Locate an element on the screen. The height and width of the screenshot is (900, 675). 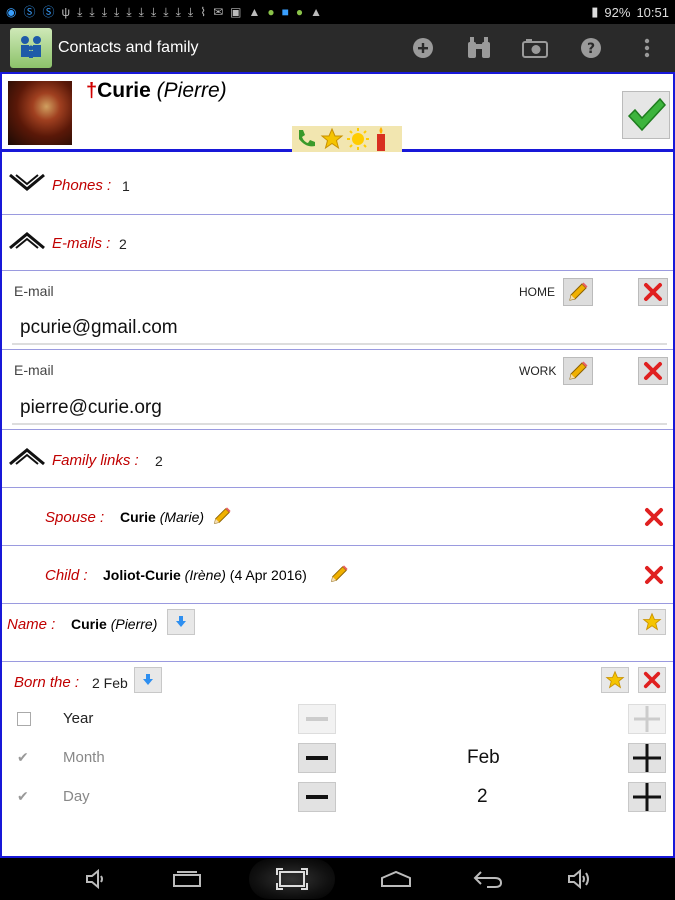
email-type: HOME is located at coordinates (537, 292).